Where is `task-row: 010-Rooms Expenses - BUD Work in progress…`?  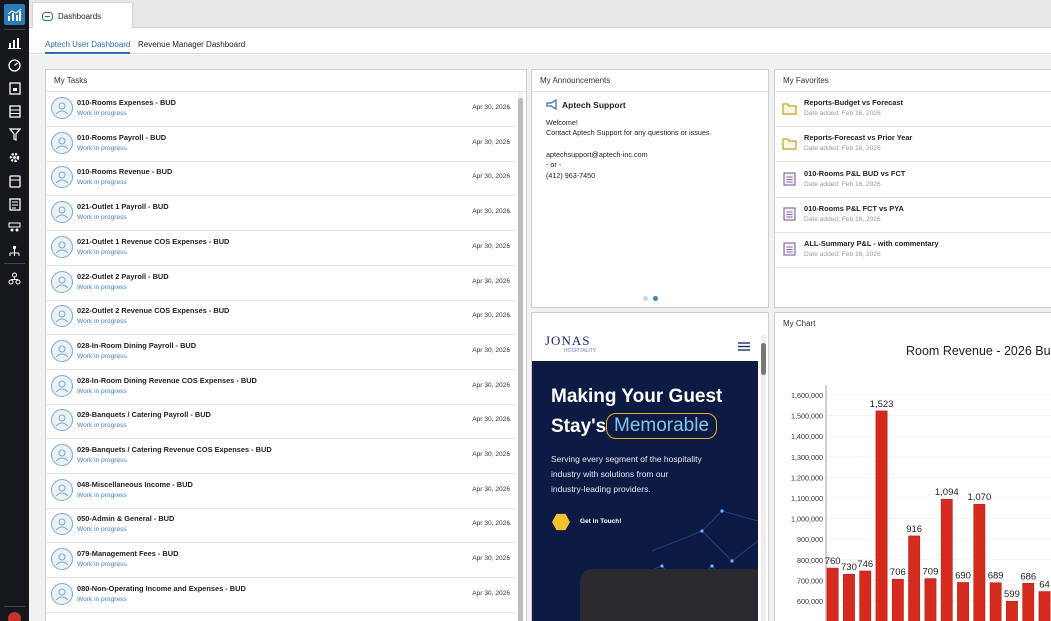 task-row: 010-Rooms Expenses - BUD Work in progress… is located at coordinates (281, 109).